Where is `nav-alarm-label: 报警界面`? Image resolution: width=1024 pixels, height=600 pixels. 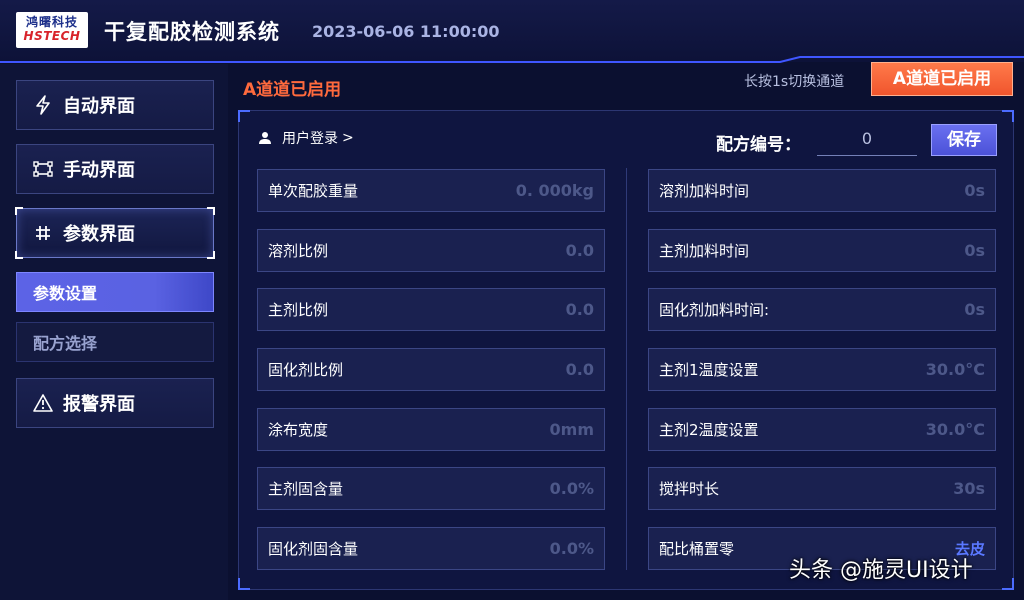 nav-alarm-label: 报警界面 is located at coordinates (99, 404).